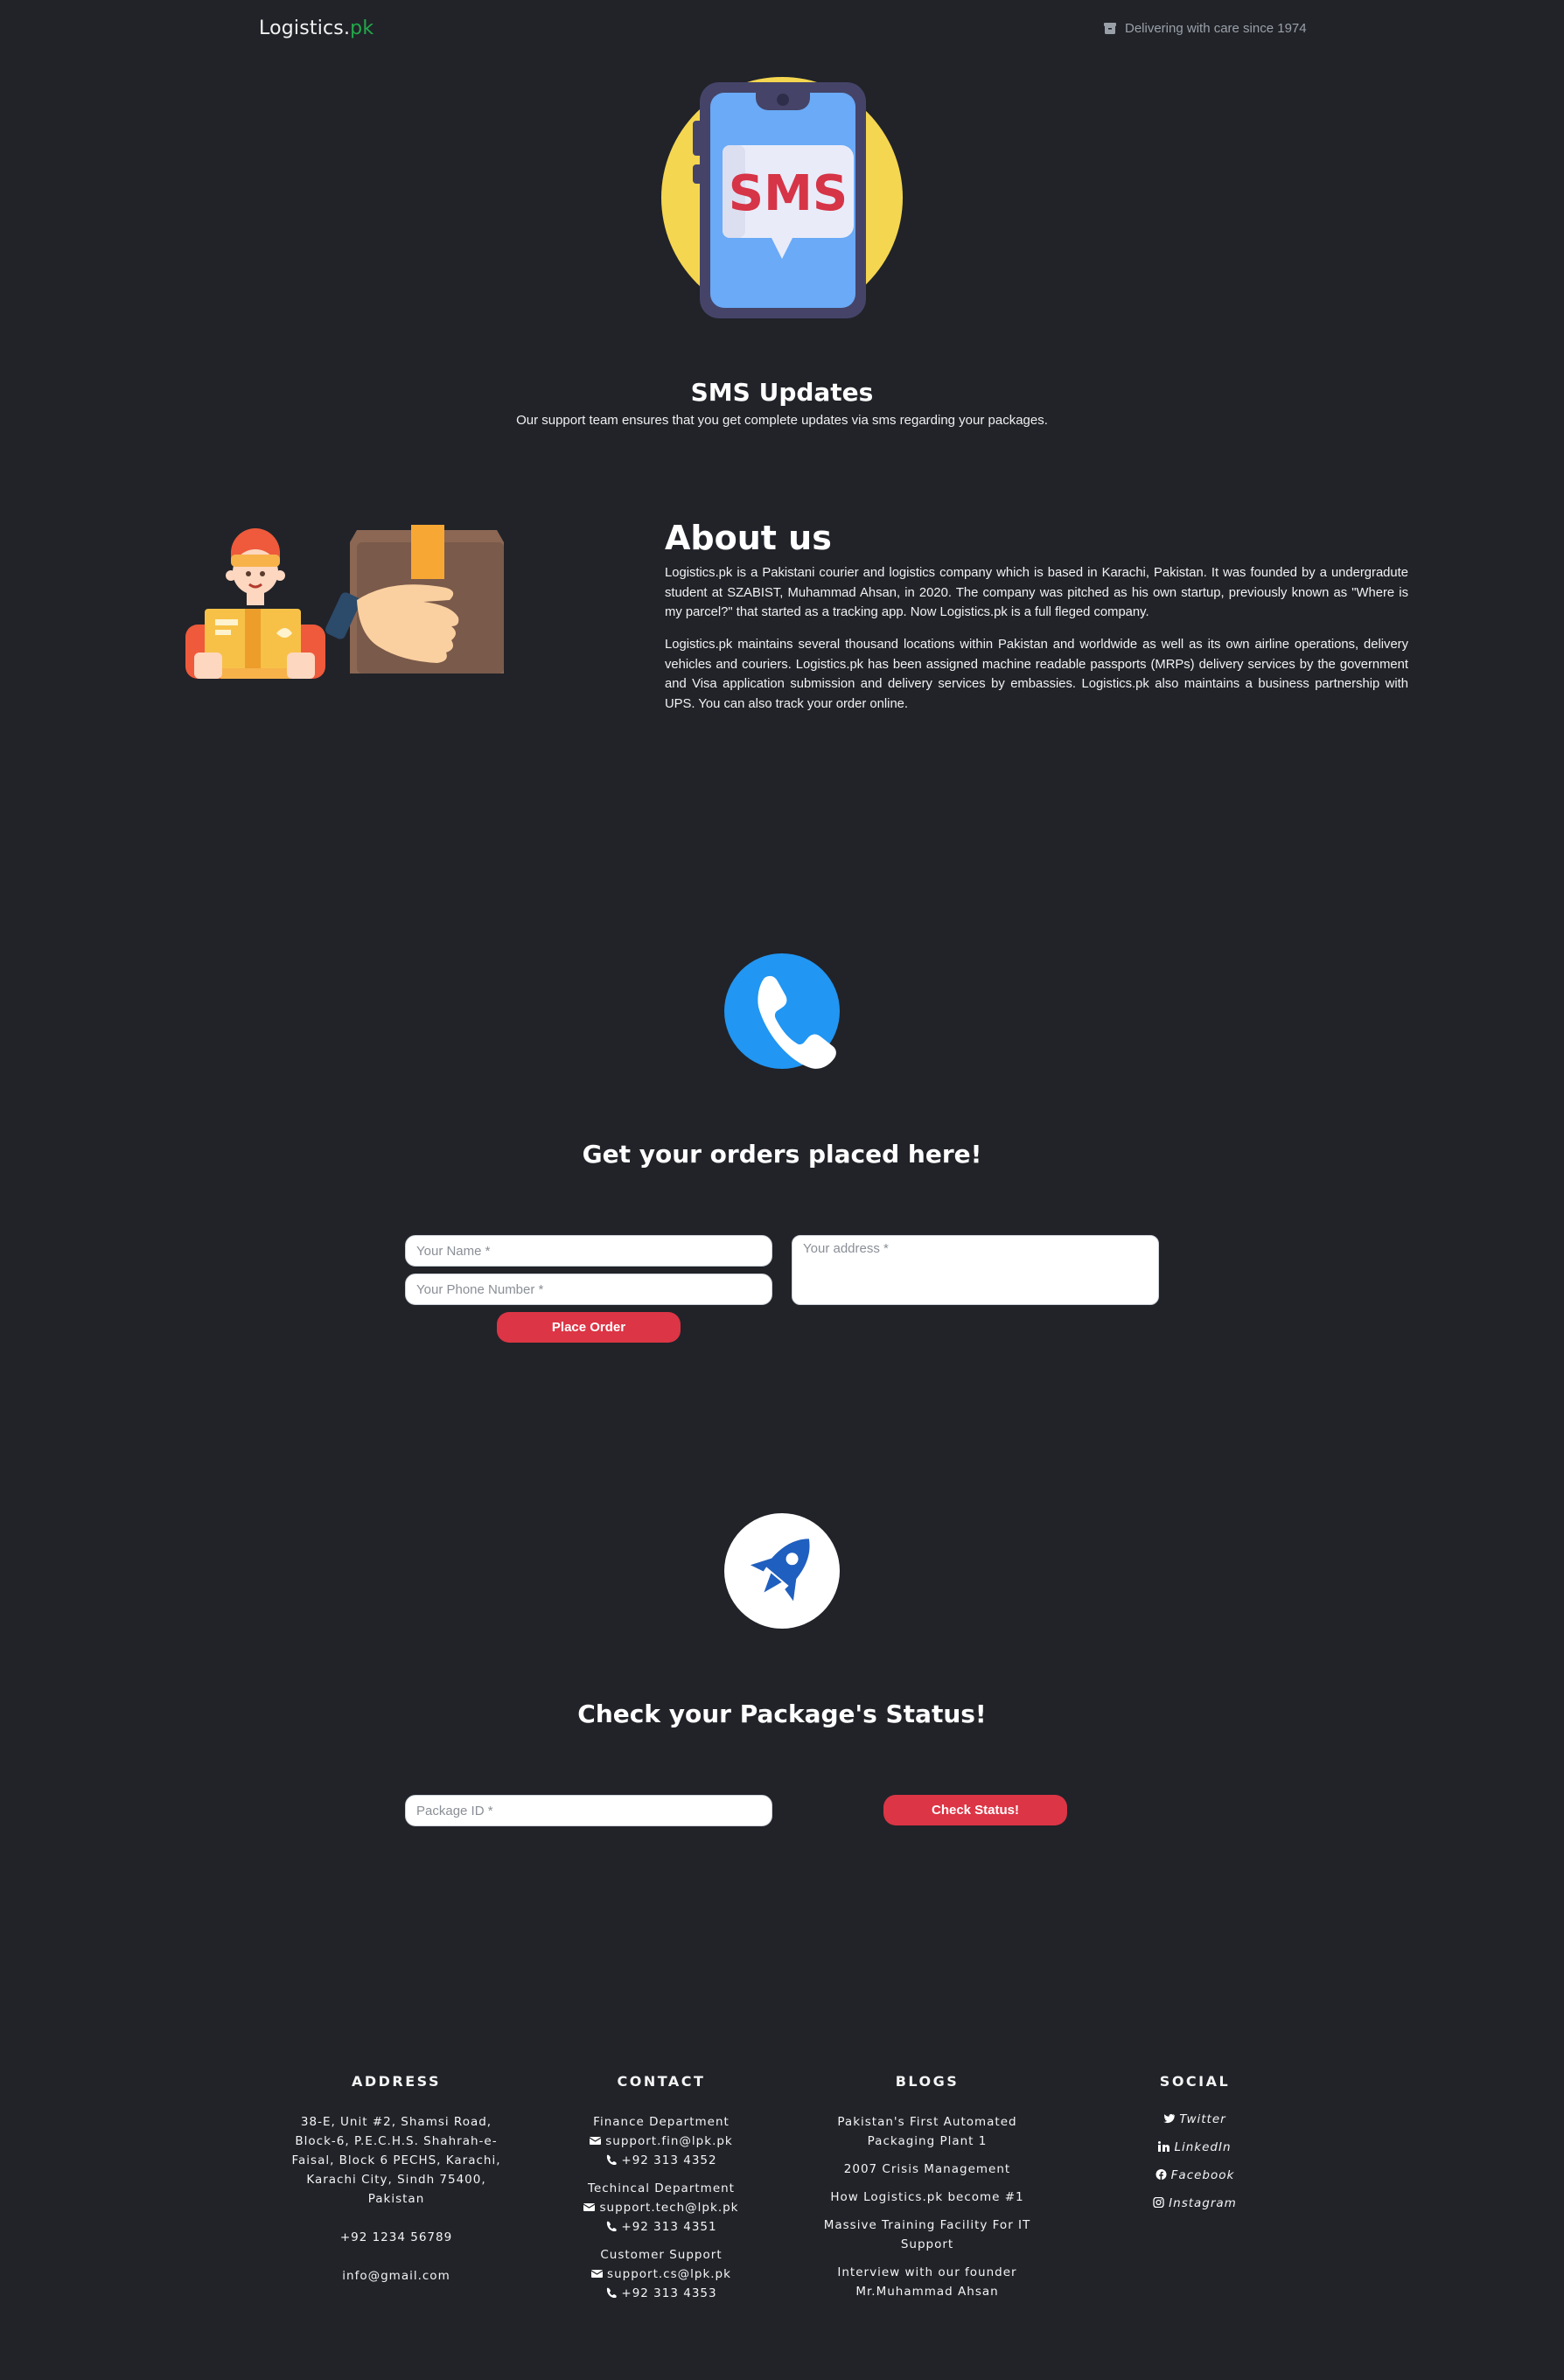  Describe the element at coordinates (396, 2237) in the screenshot. I see `footer-phone: +92 1234 56789` at that location.